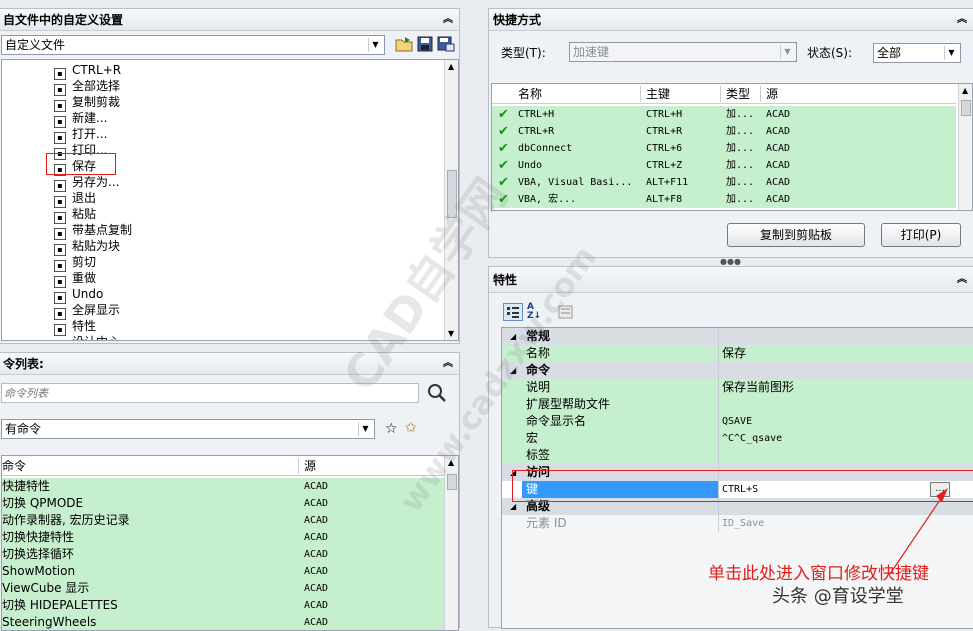 The height and width of the screenshot is (631, 973). Describe the element at coordinates (538, 387) in the screenshot. I see `prop-description-label: 说明` at that location.